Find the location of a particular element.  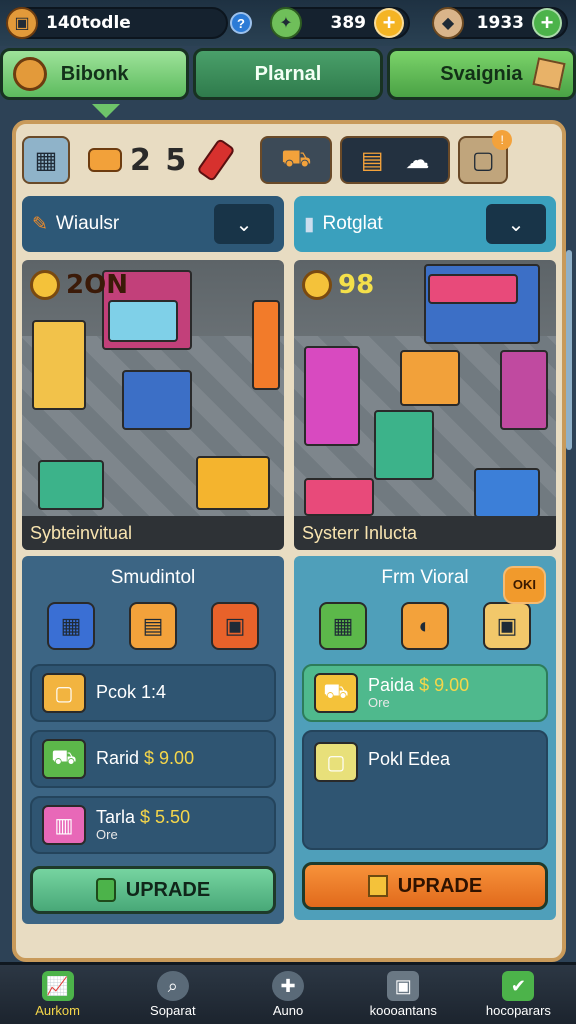

list-item: ⛟ Paida $ 9.00 Ore is located at coordinates (425, 693).